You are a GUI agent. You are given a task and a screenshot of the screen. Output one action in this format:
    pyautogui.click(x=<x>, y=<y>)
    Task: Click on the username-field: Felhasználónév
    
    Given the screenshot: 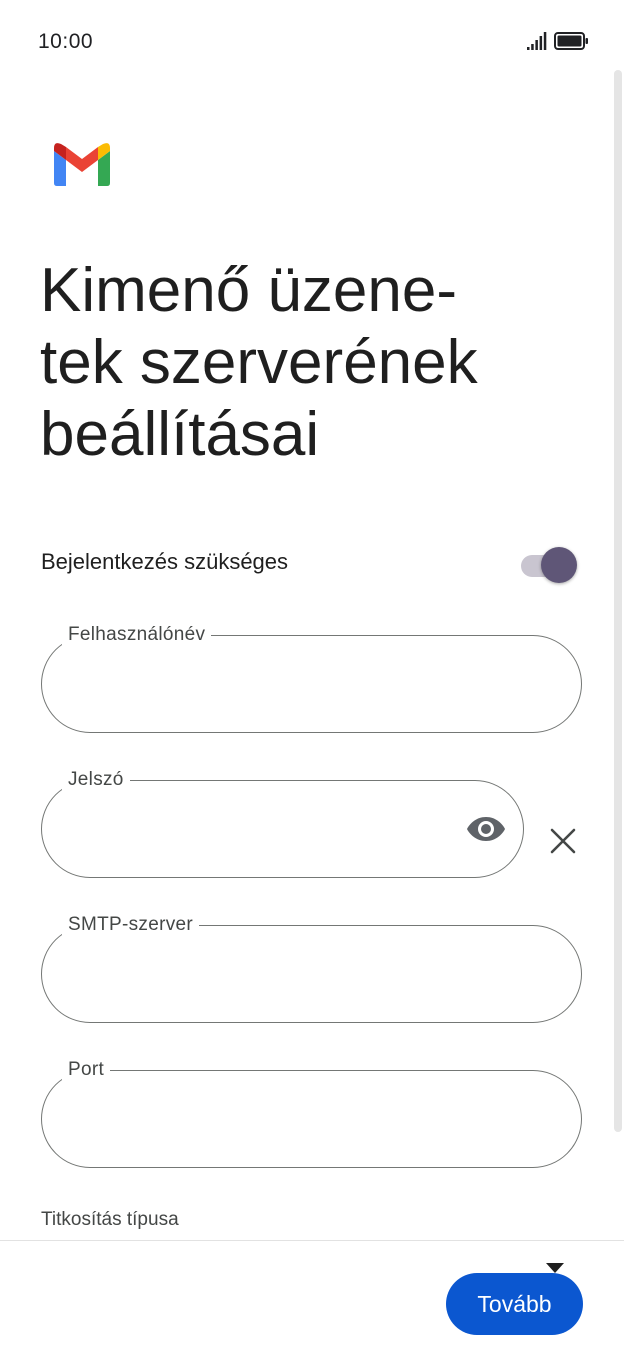 What is the action you would take?
    pyautogui.click(x=311, y=678)
    